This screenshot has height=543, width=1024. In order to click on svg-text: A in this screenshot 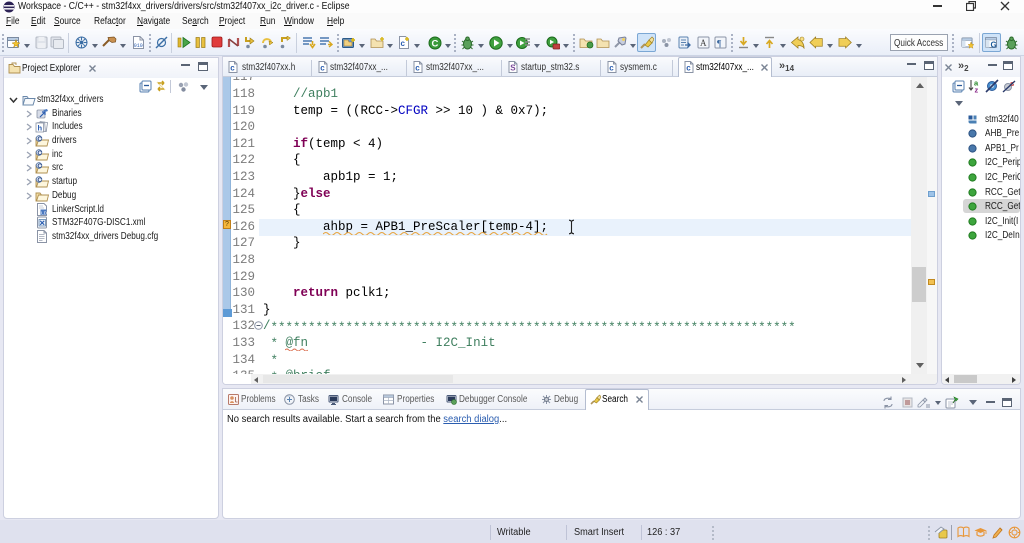, I will do `click(703, 43)`.